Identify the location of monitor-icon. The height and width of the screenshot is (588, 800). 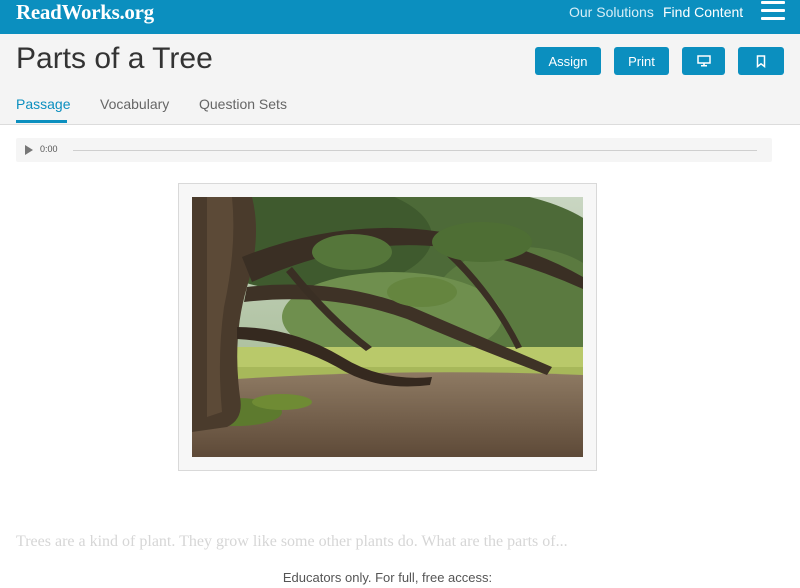
(703, 61).